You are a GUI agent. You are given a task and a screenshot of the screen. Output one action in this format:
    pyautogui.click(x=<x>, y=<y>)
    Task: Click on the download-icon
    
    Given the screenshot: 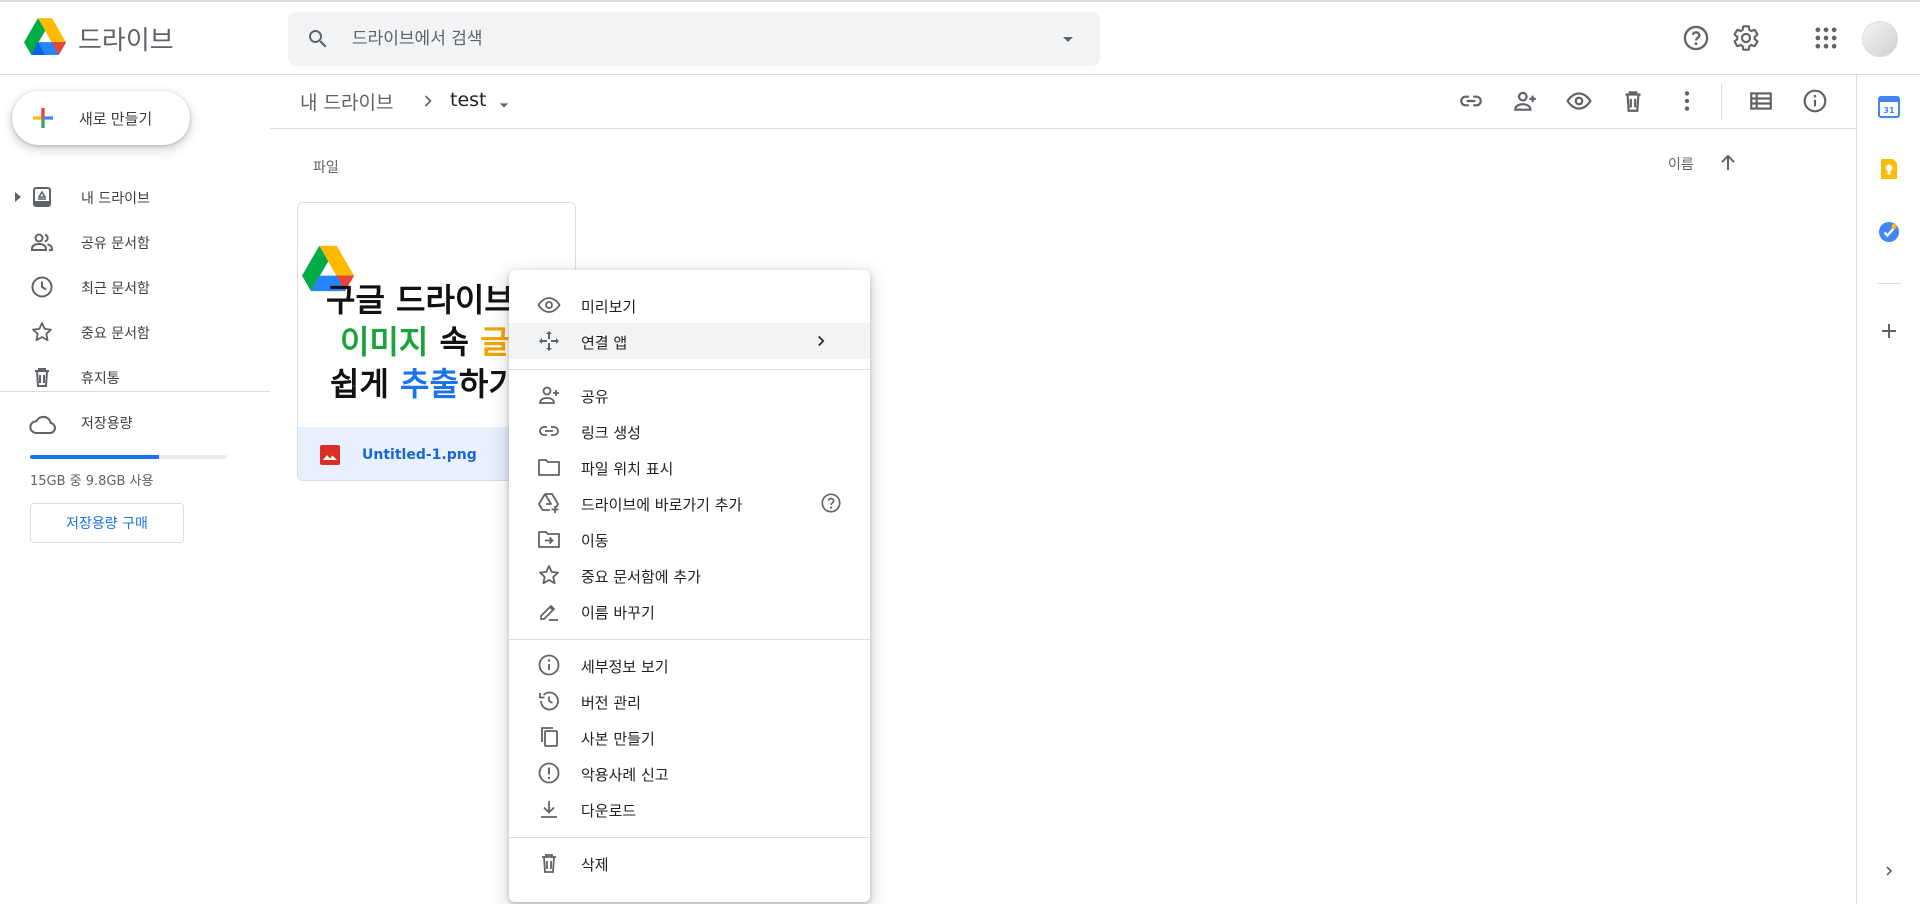 What is the action you would take?
    pyautogui.click(x=549, y=809)
    